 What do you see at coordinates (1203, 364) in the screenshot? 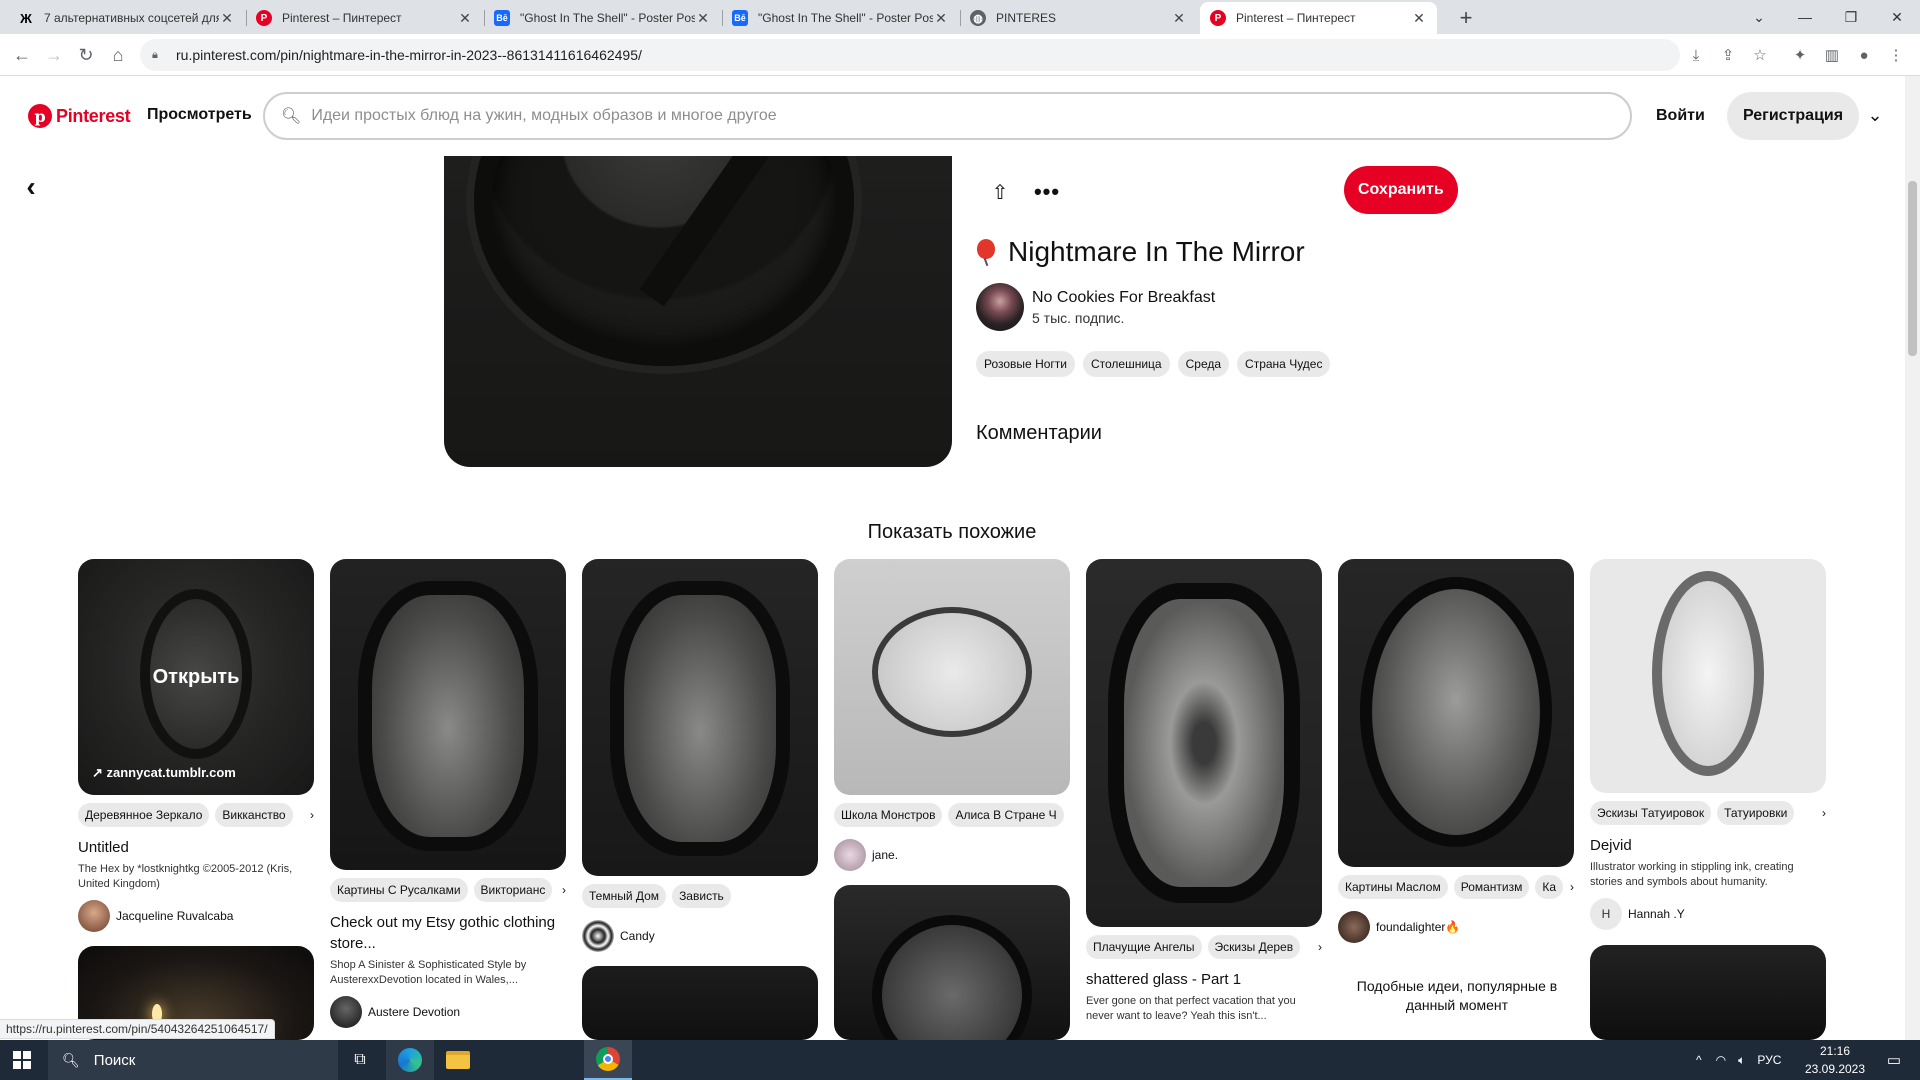
I see `tag-chip: Среда` at bounding box center [1203, 364].